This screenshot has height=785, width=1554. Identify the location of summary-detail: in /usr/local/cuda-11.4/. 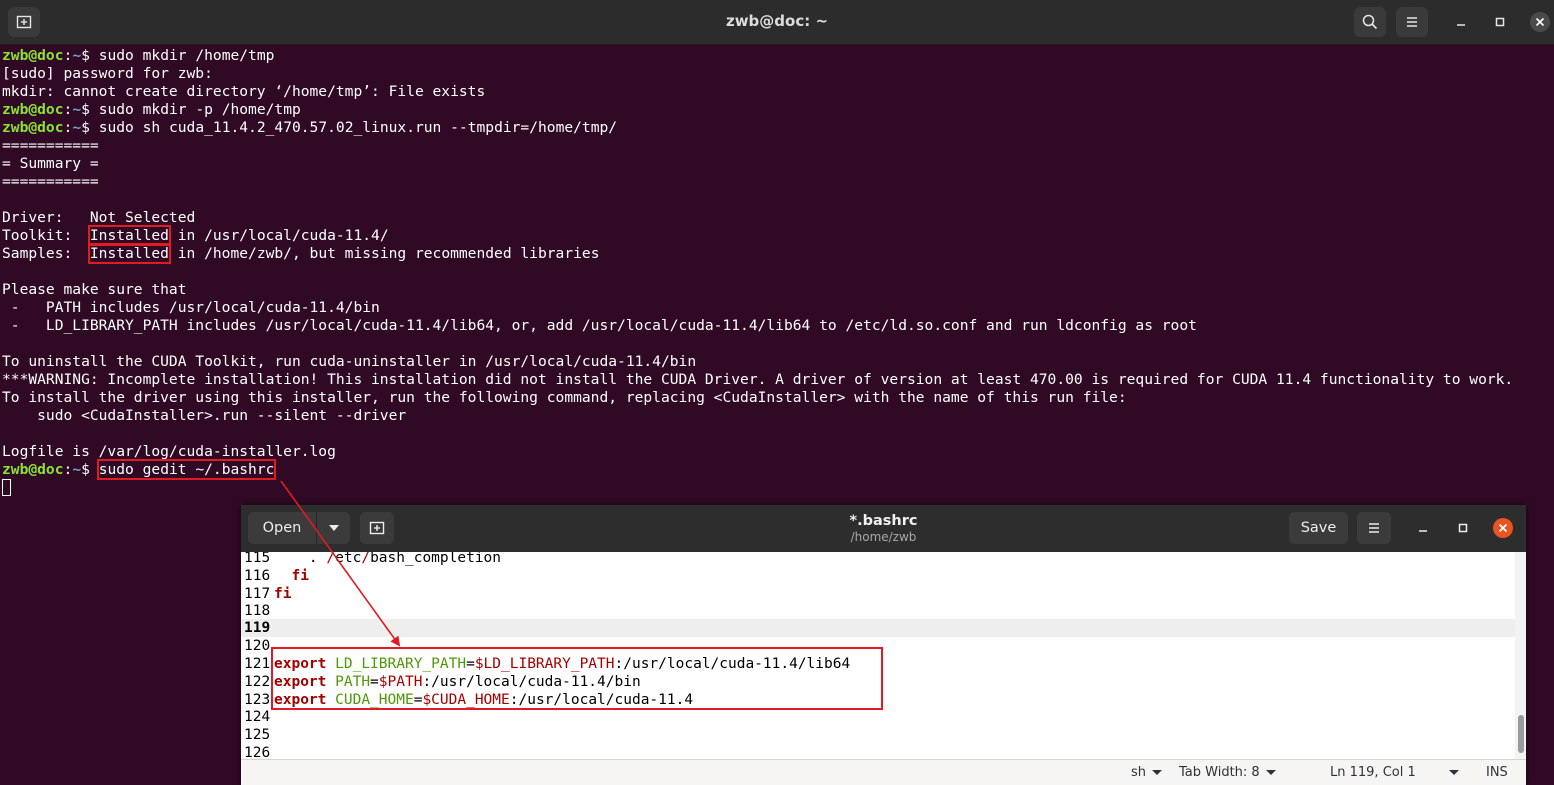
(278, 235).